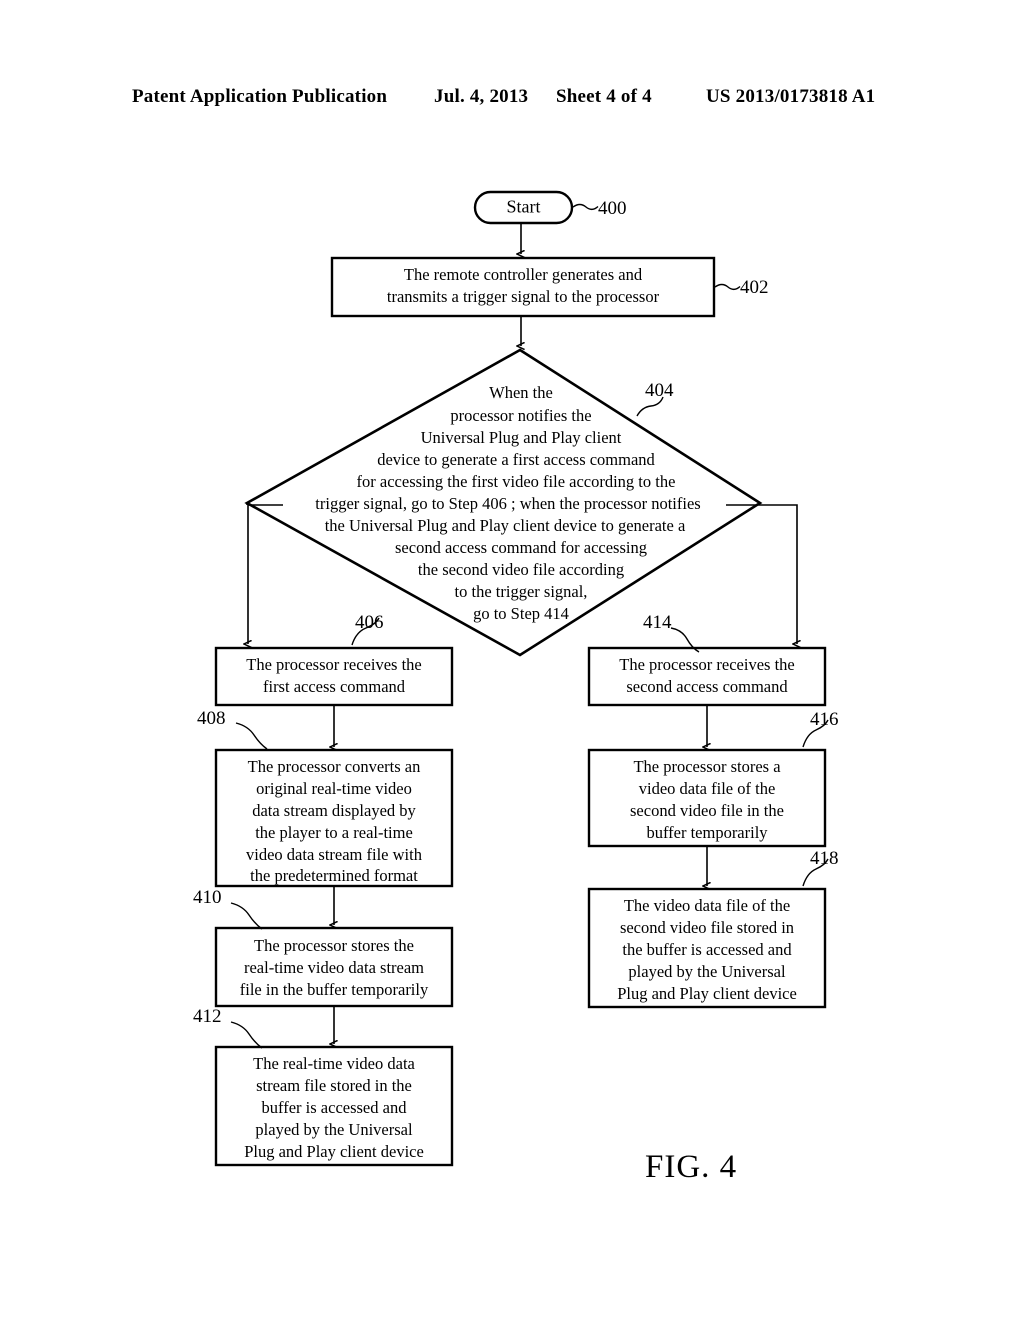 The width and height of the screenshot is (1024, 1320). Describe the element at coordinates (657, 622) in the screenshot. I see `ref-number-414: 414` at that location.